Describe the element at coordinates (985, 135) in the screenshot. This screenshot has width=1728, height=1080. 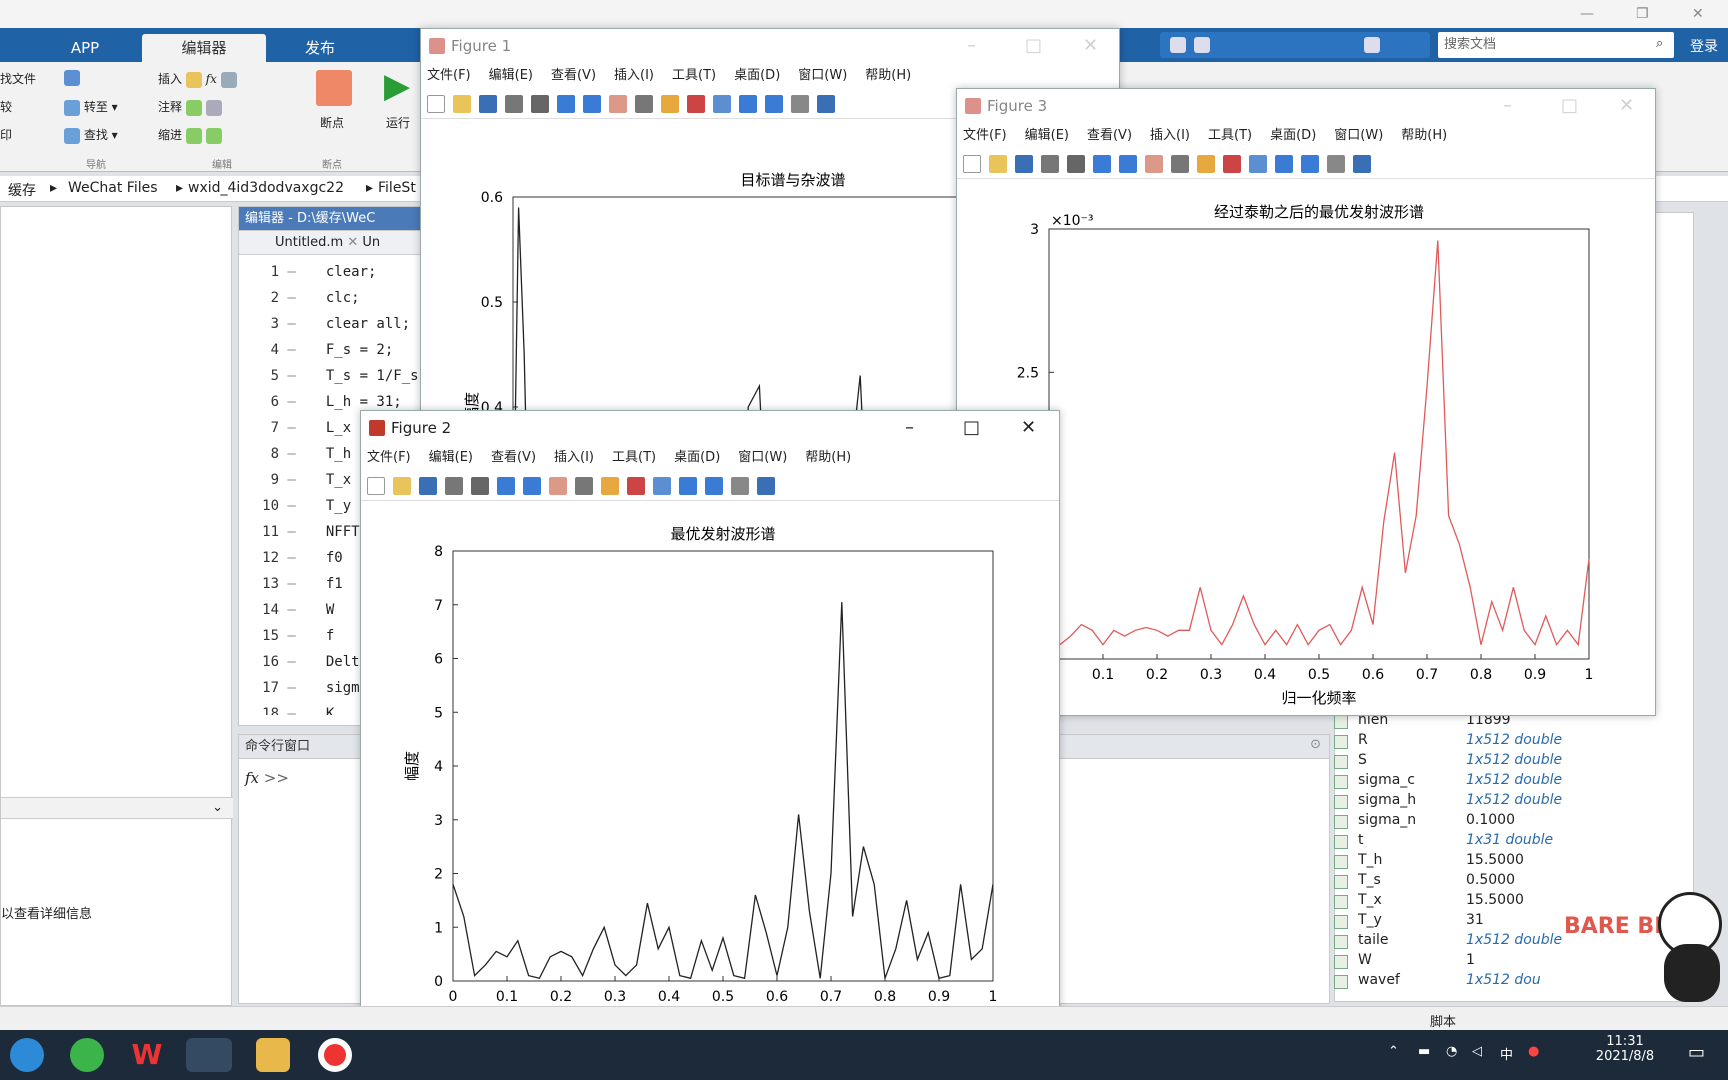
I see `figure-menu-item: 文件(F)` at that location.